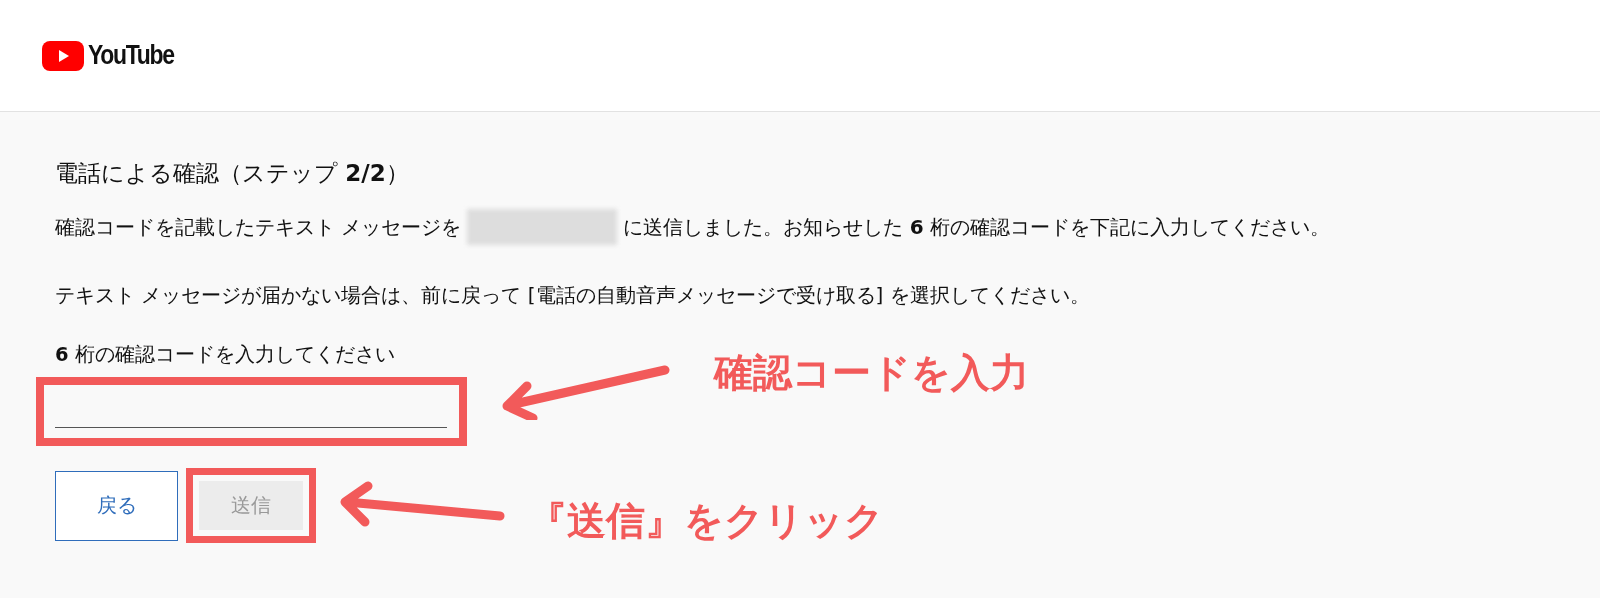  Describe the element at coordinates (131, 55) in the screenshot. I see `logo-text: YouTube` at that location.